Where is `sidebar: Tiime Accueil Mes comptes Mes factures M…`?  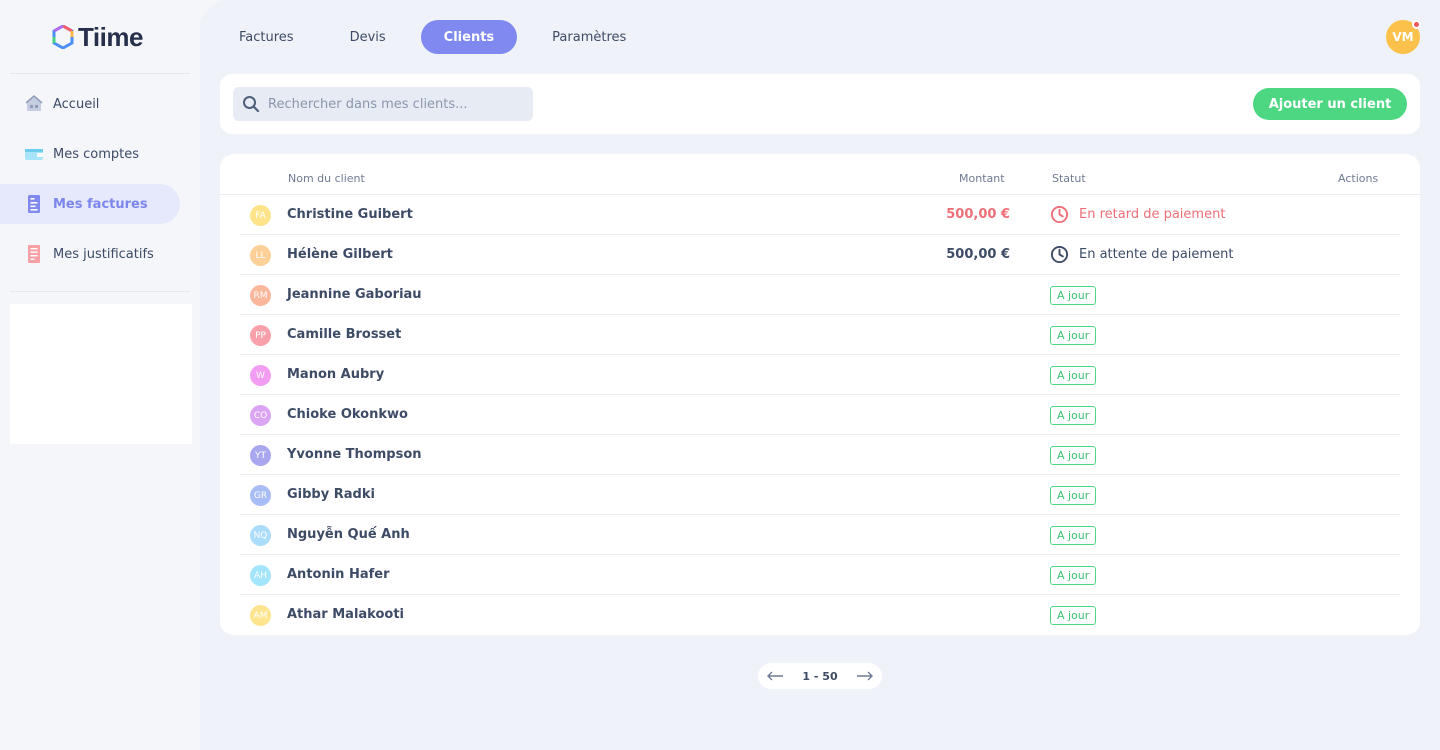 sidebar: Tiime Accueil Mes comptes Mes factures M… is located at coordinates (100, 375).